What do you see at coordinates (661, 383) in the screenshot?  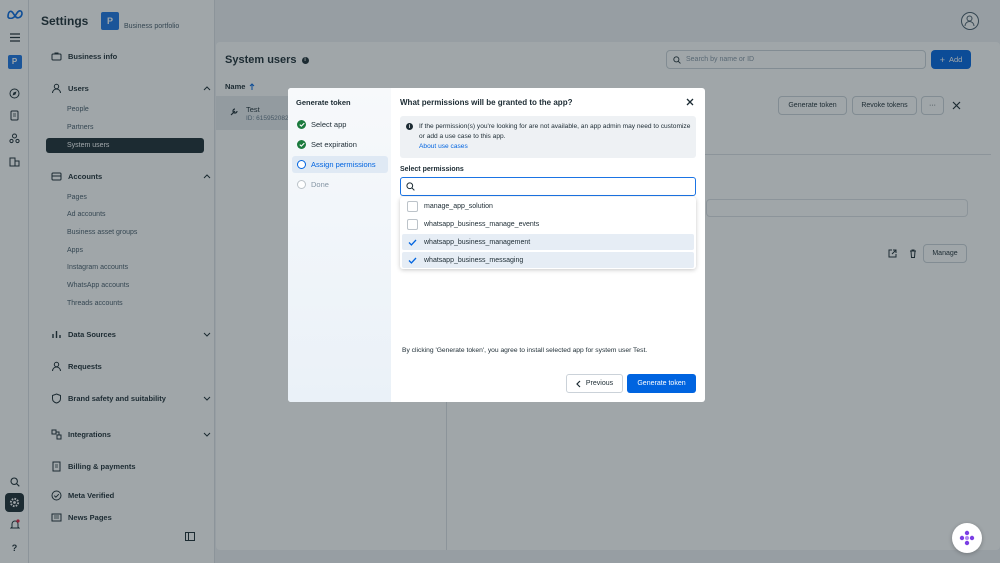 I see `generate-token-submit-button: Generate token` at bounding box center [661, 383].